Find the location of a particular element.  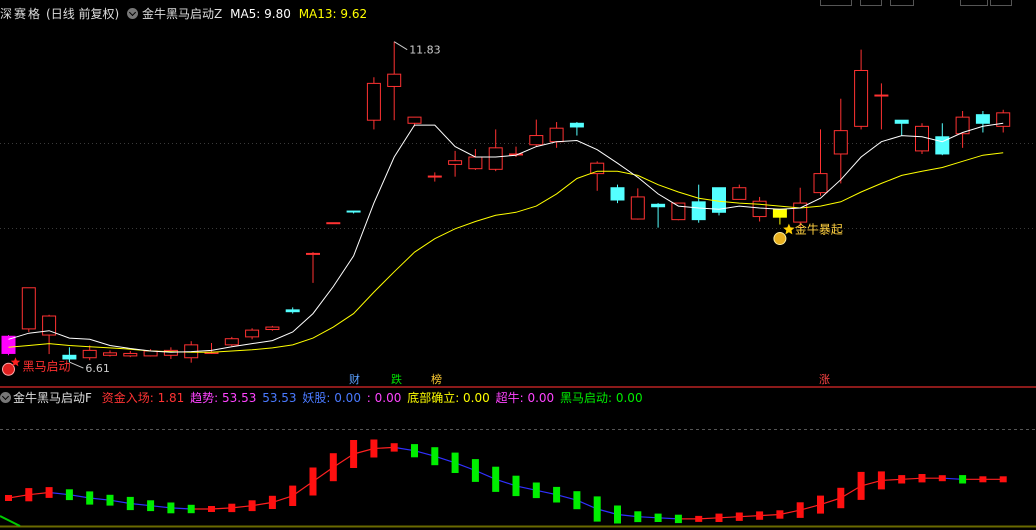

star-icon is located at coordinates (789, 229).